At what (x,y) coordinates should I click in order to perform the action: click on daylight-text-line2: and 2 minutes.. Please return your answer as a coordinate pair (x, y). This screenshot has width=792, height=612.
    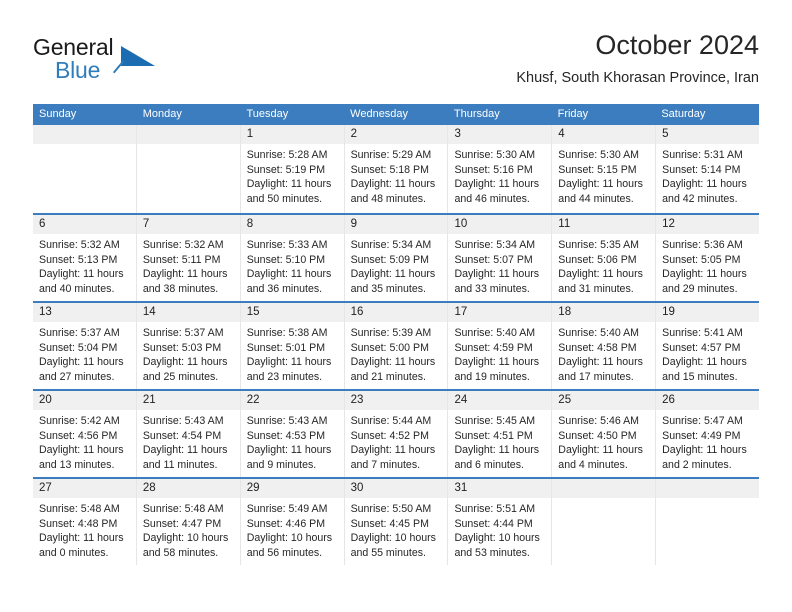
    Looking at the image, I should click on (697, 464).